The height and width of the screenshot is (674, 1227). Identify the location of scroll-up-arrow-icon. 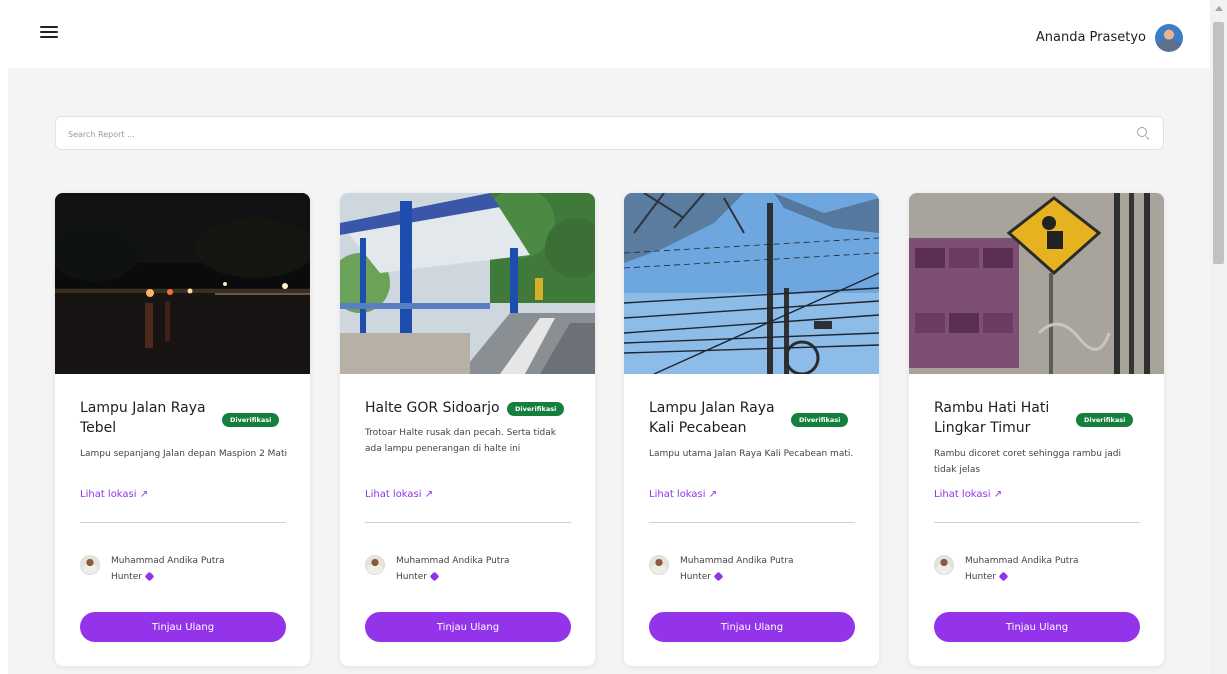
(1219, 8).